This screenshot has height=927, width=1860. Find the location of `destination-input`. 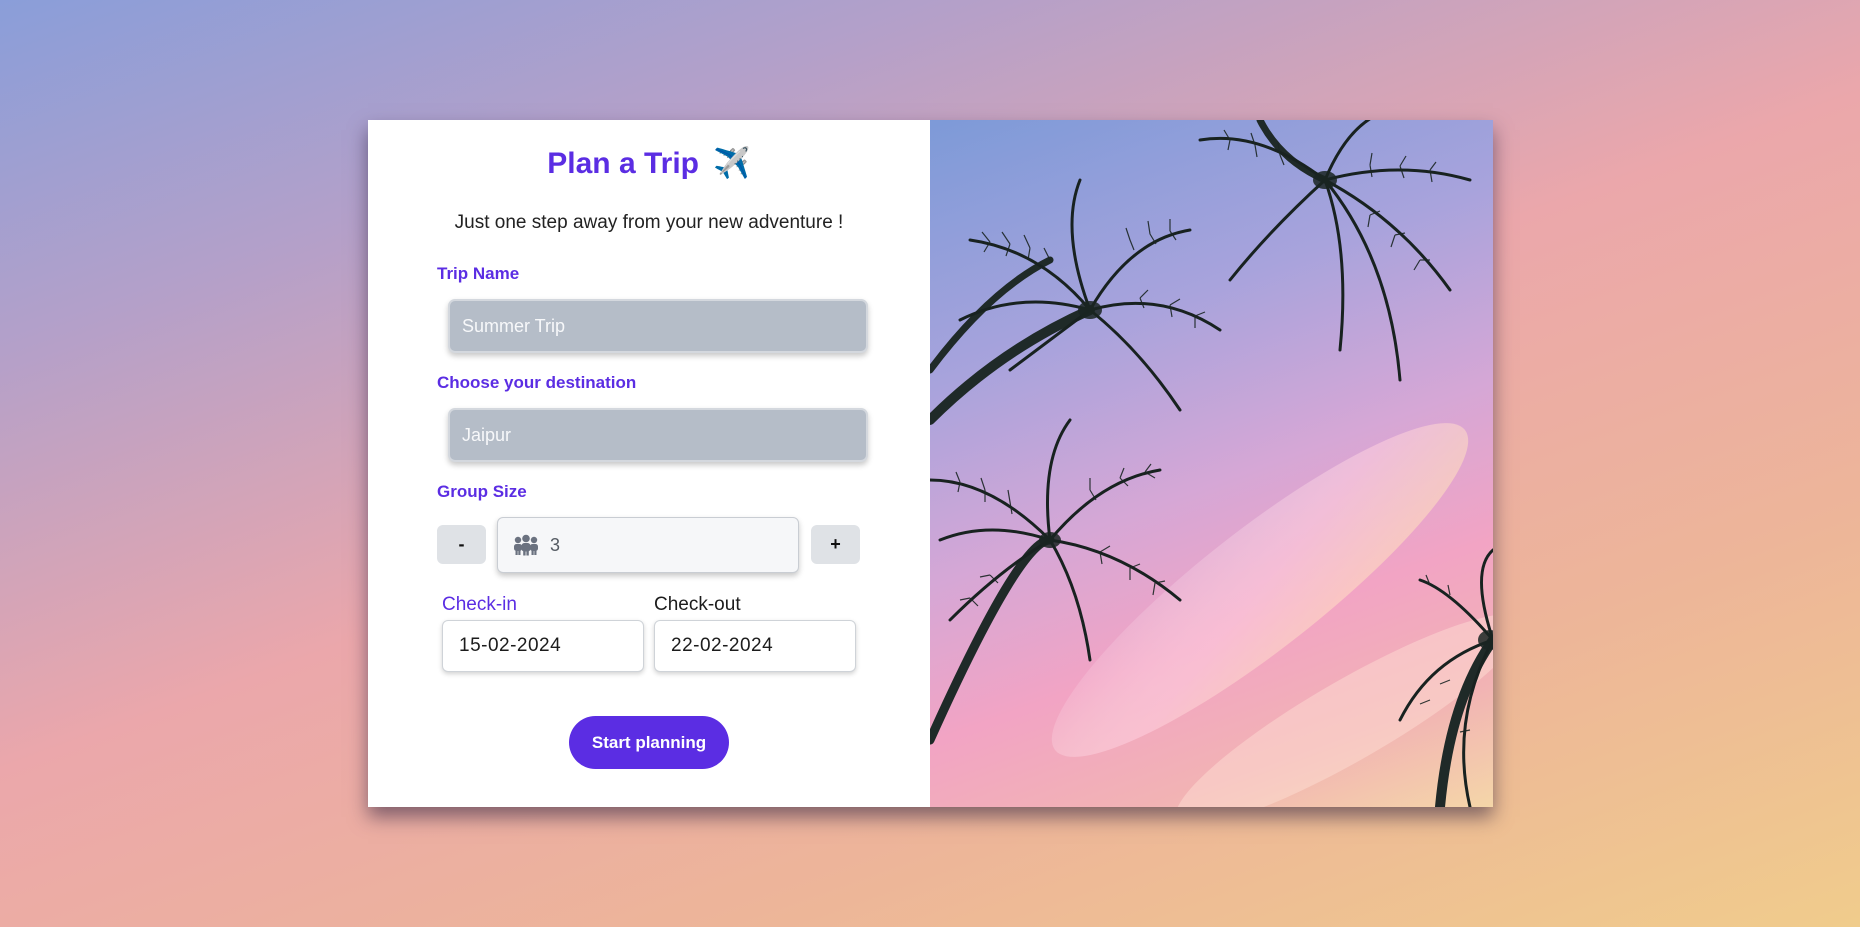

destination-input is located at coordinates (658, 435).